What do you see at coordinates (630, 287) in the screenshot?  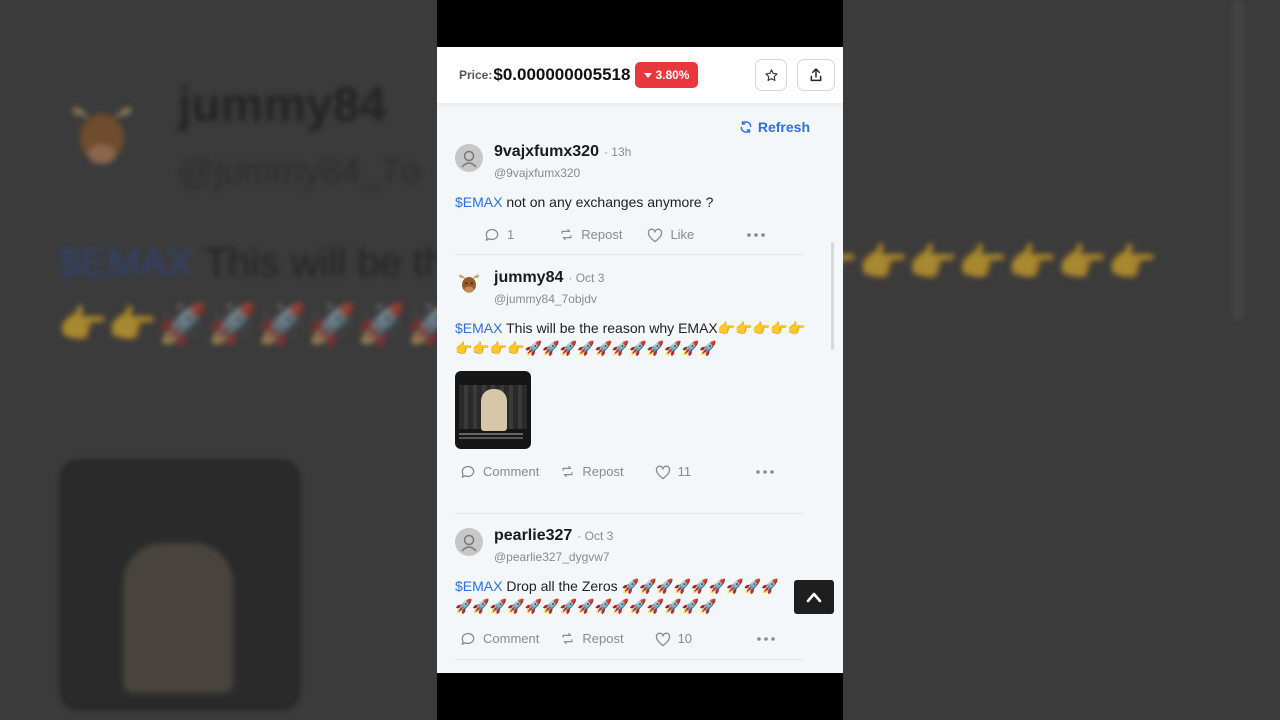 I see `post-header: jummy84 · Oct 3 @jummy84_7objdv` at bounding box center [630, 287].